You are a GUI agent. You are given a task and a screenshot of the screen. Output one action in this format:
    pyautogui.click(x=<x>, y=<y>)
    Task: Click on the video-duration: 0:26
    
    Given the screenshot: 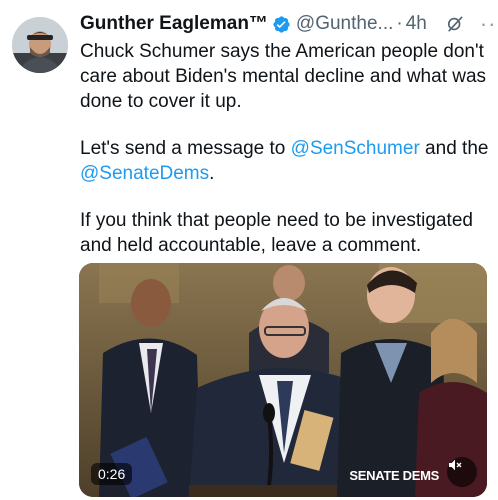 What is the action you would take?
    pyautogui.click(x=112, y=474)
    